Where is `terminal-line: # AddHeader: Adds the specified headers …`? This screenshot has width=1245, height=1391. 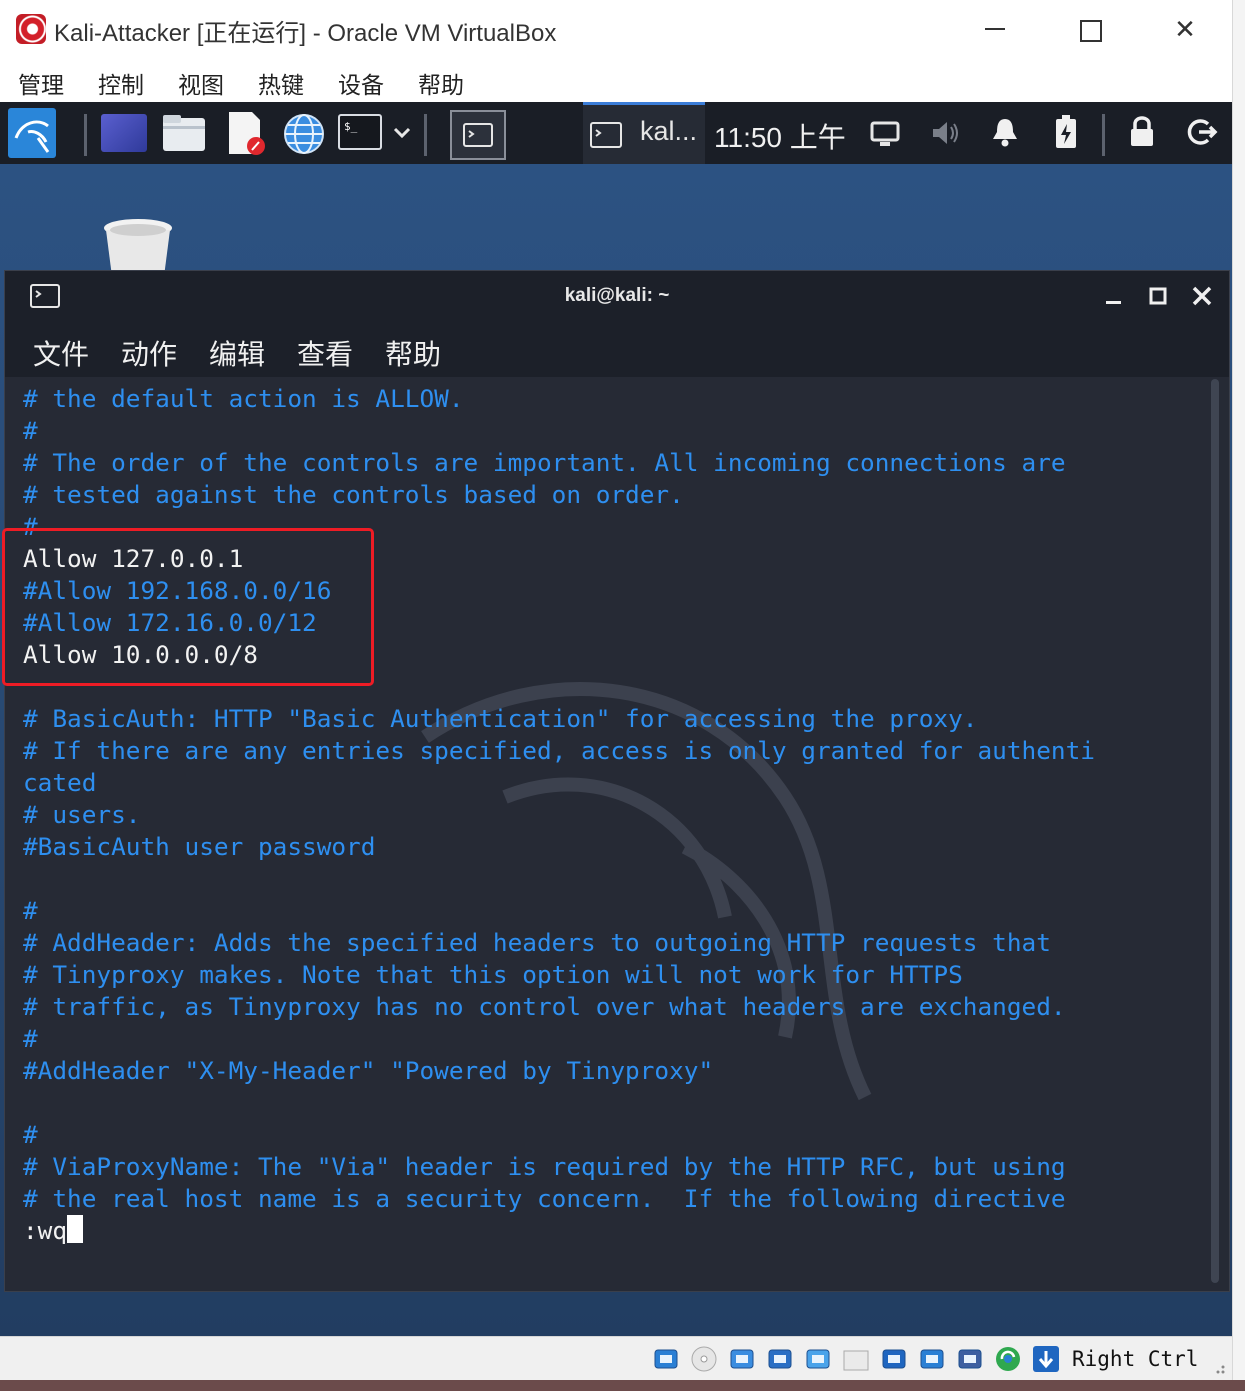 terminal-line: # AddHeader: Adds the specified headers … is located at coordinates (537, 942).